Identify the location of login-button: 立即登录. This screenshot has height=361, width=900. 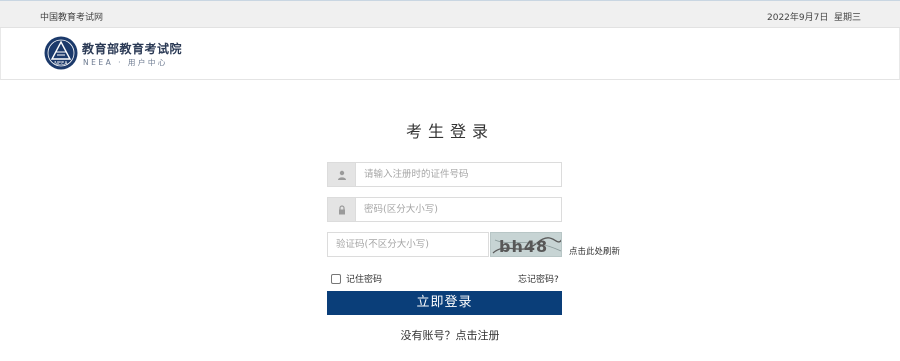
(444, 303).